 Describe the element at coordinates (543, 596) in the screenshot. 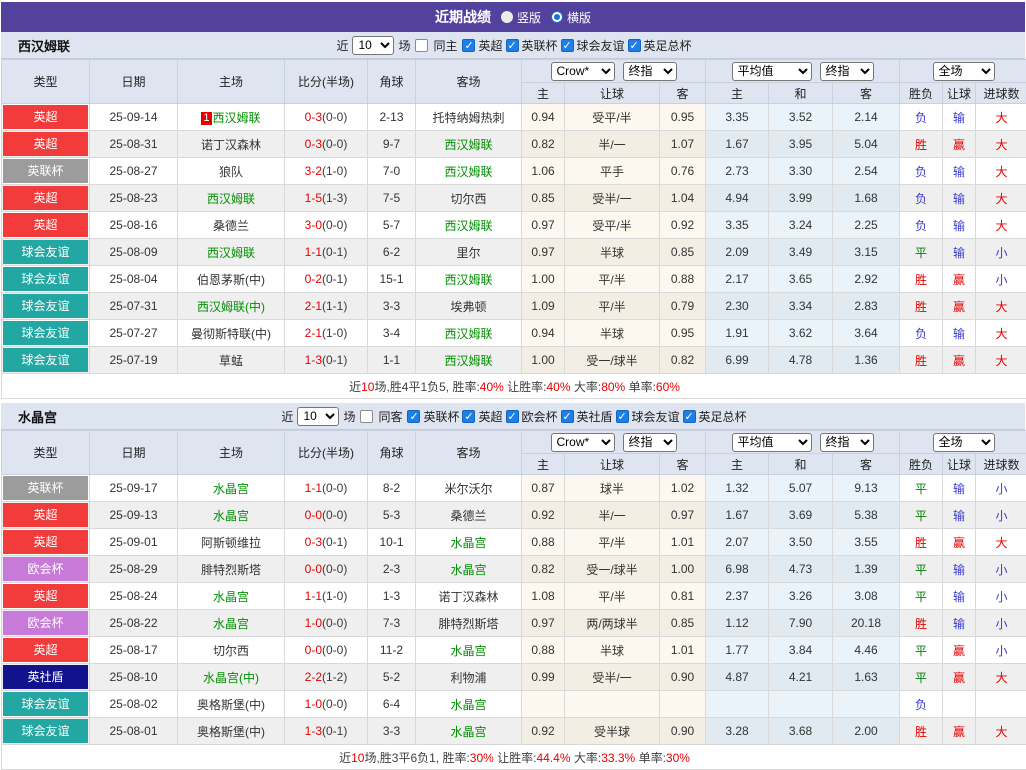

I see `handicap-home-odds: 1.08` at that location.